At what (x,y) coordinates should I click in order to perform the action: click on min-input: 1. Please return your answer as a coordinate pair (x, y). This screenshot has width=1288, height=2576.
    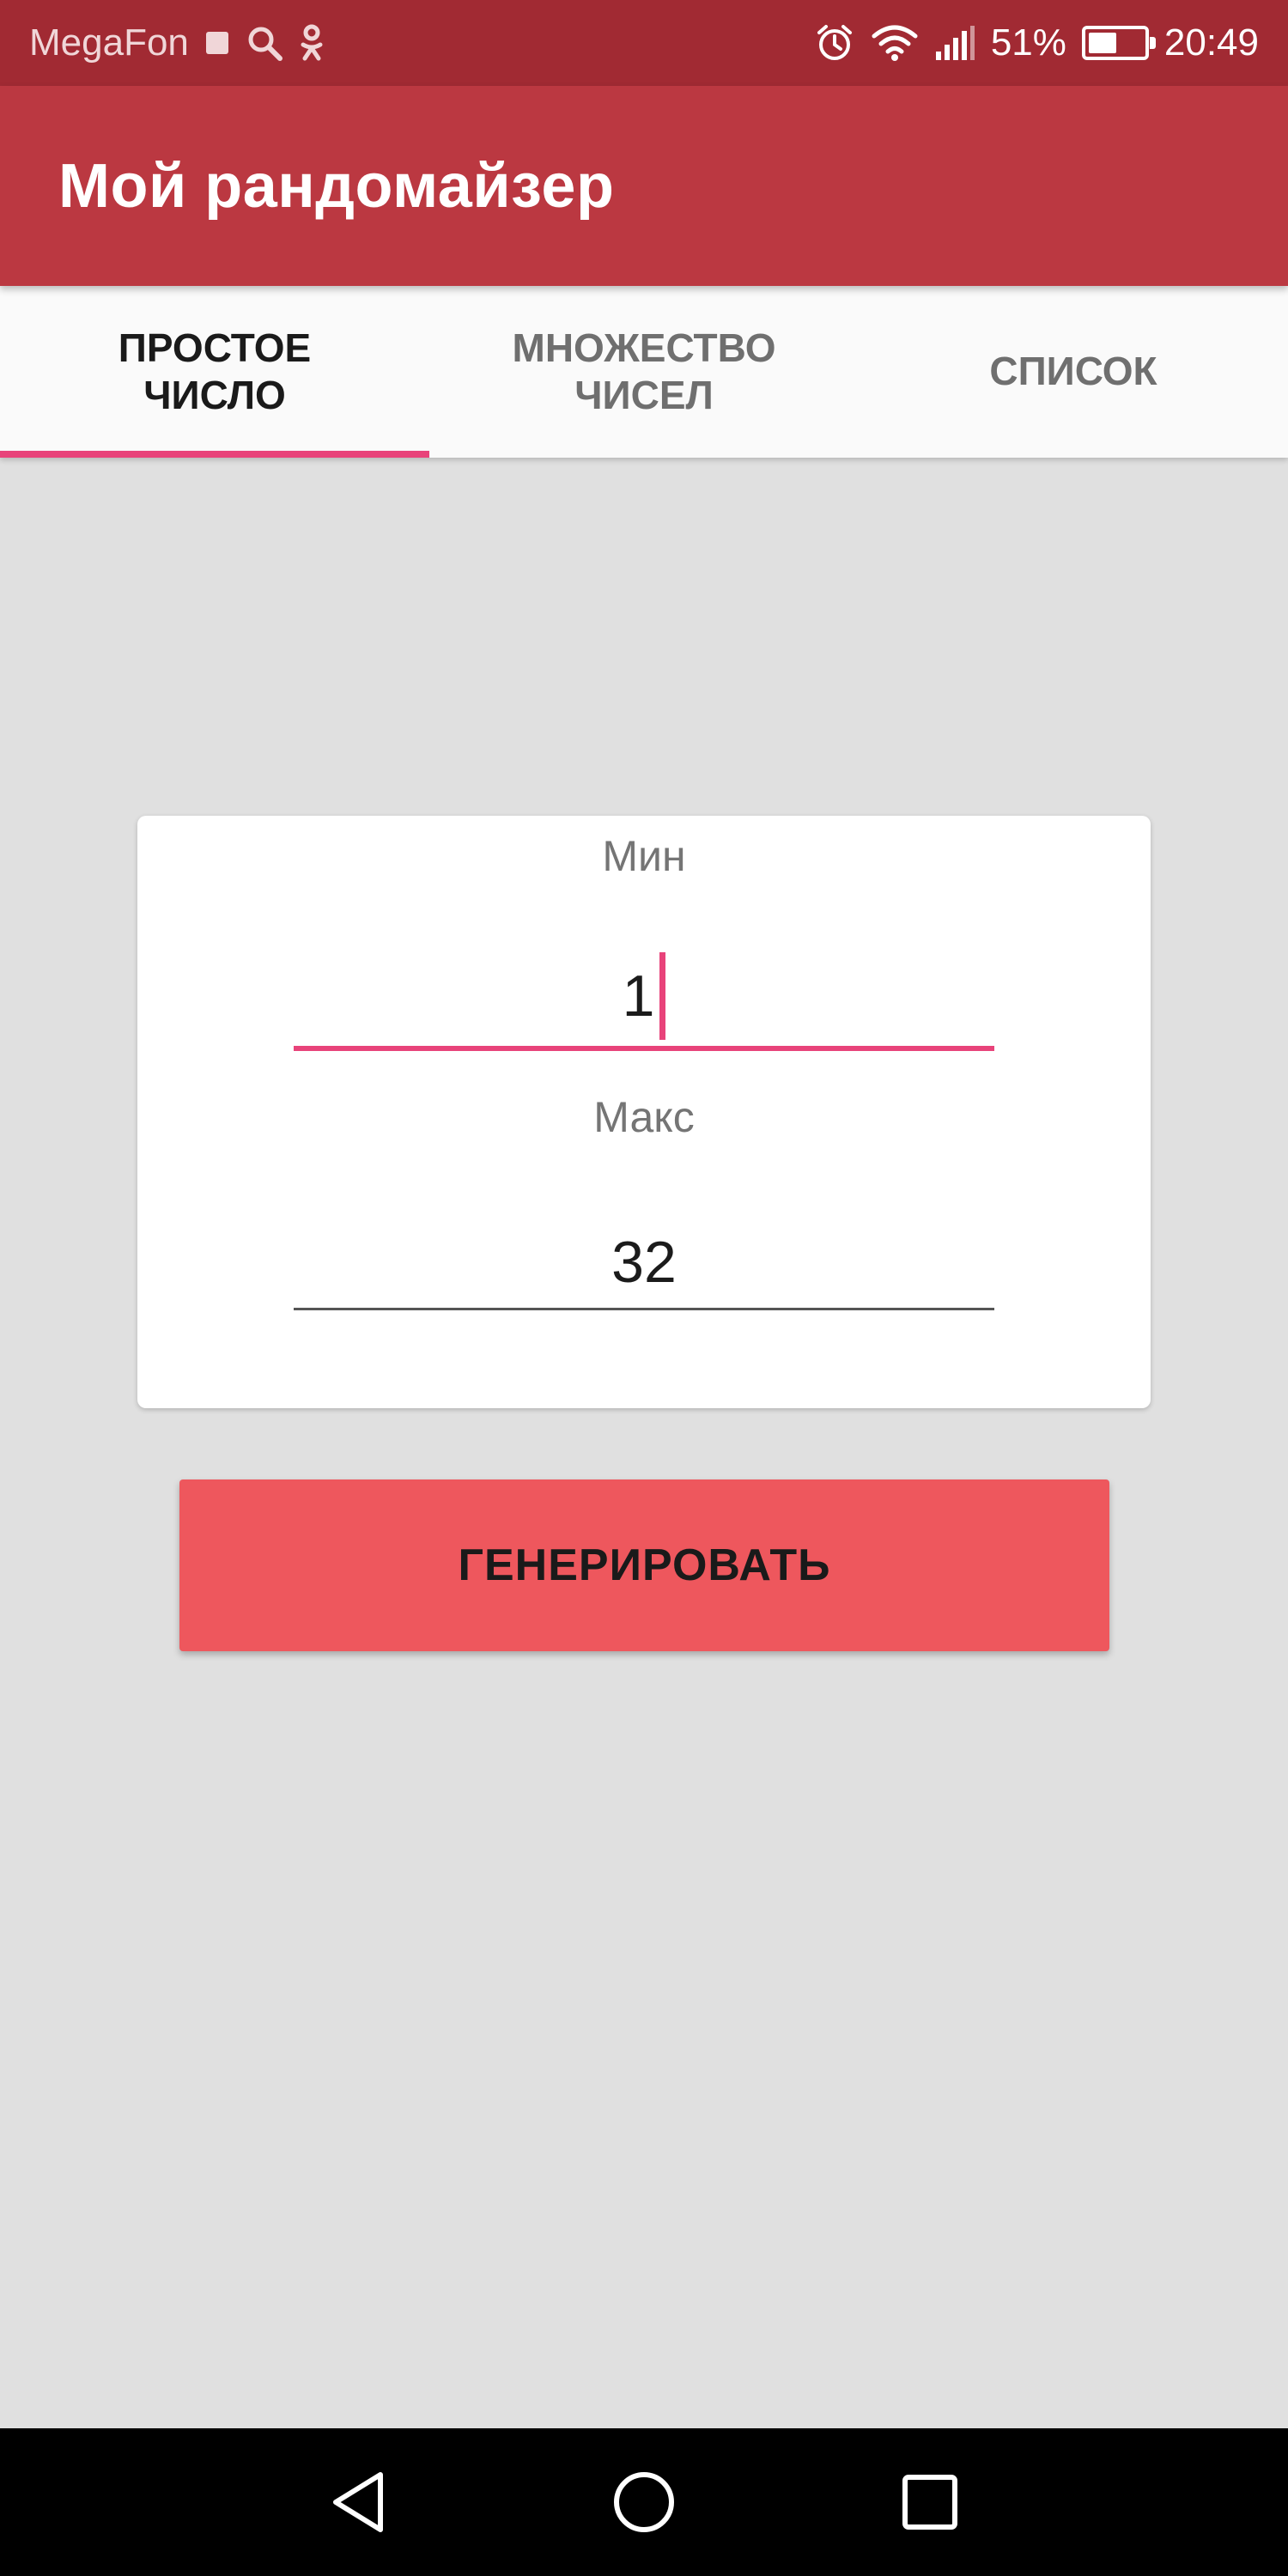
    Looking at the image, I should click on (644, 996).